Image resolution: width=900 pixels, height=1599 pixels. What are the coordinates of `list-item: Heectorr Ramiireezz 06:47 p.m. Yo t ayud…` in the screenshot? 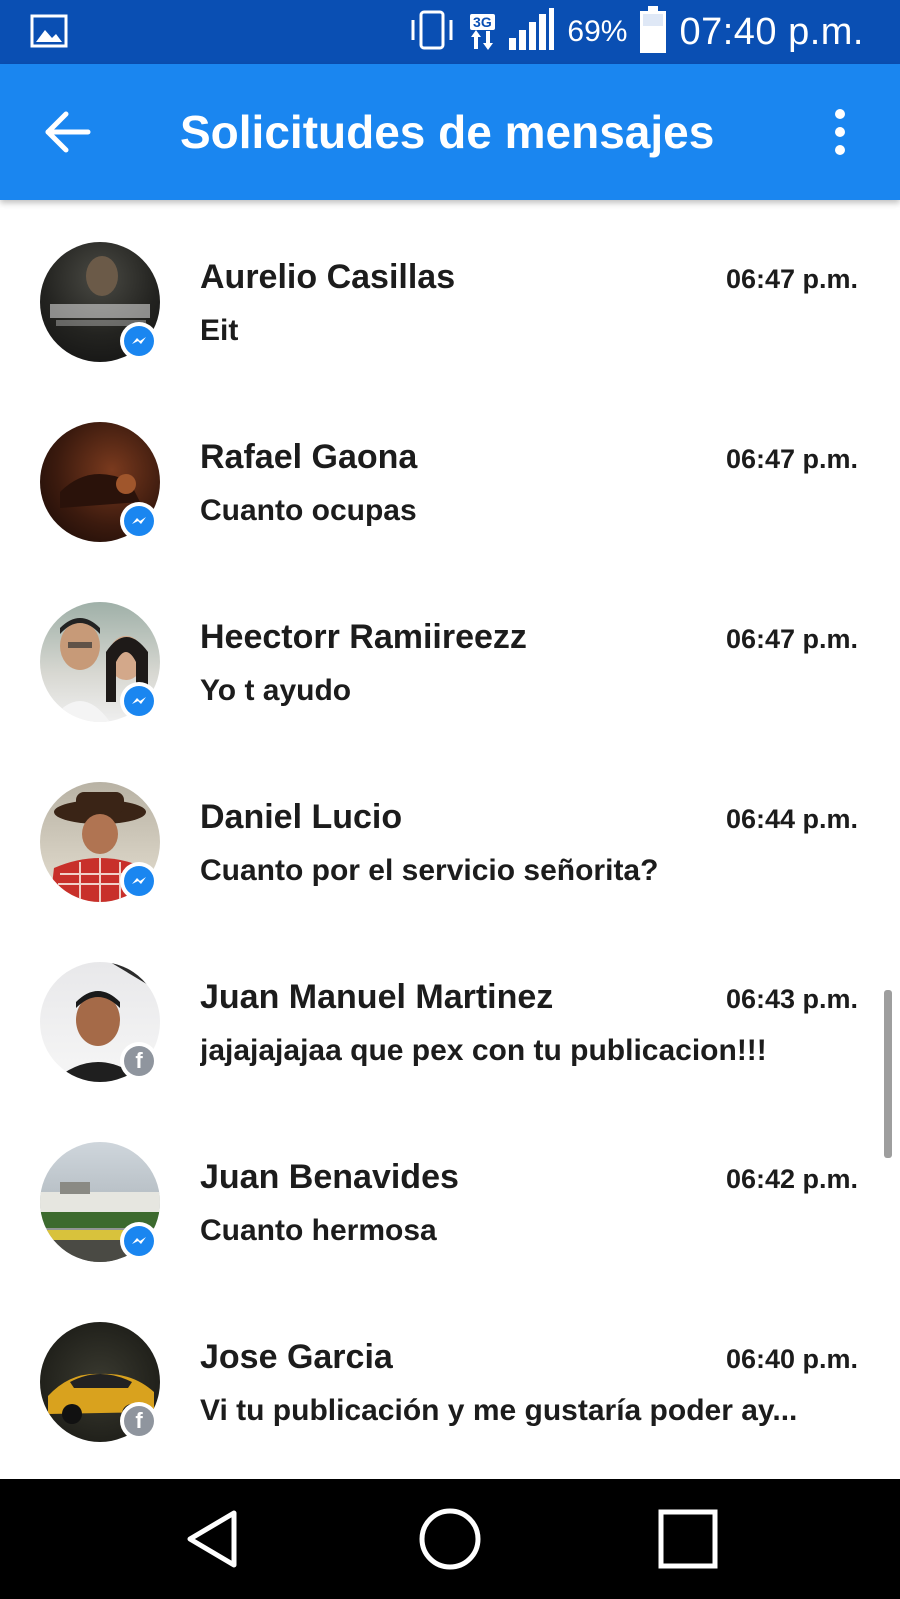 It's located at (450, 658).